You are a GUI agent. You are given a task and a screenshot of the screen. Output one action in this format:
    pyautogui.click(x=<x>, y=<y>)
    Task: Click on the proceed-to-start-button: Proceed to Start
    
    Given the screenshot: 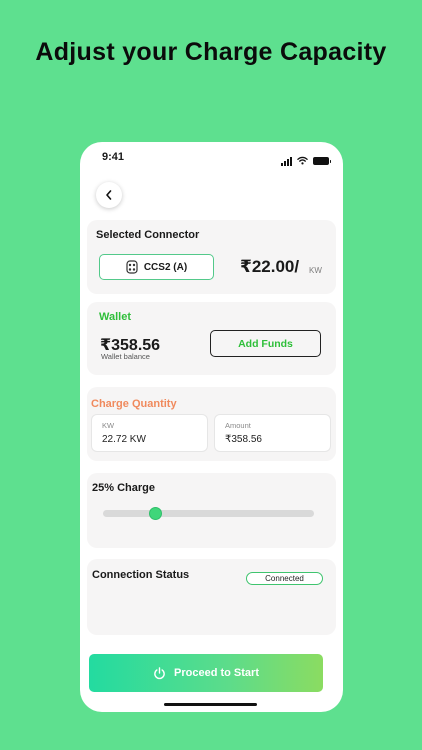 What is the action you would take?
    pyautogui.click(x=206, y=673)
    